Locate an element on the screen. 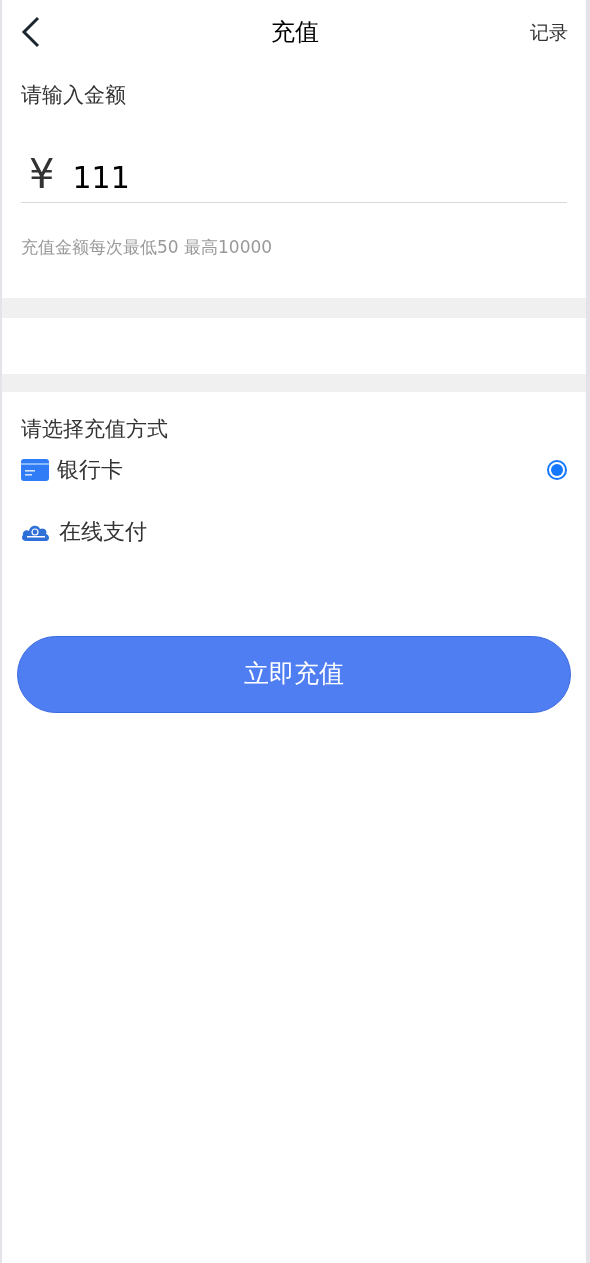 Image resolution: width=590 pixels, height=1263 pixels. method-title: 请选择充值方式 is located at coordinates (95, 429).